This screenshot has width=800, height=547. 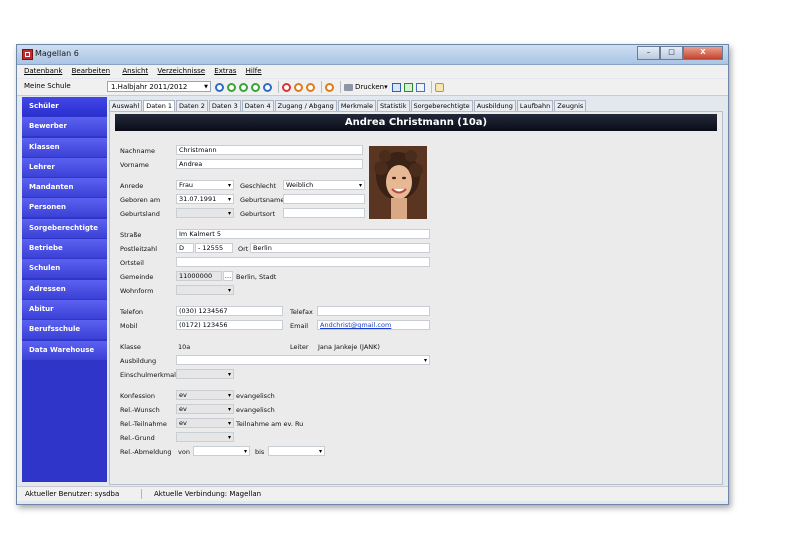 I want to click on label-geburtsort: Geburtsort, so click(x=258, y=214).